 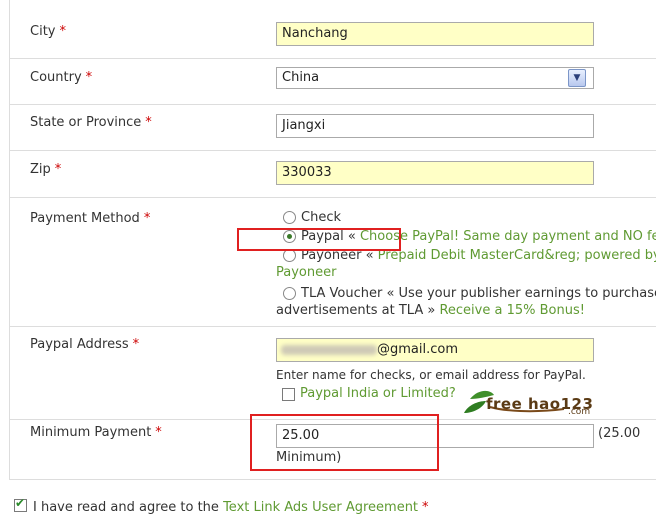 I want to click on payment-method-label: Payment Method *, so click(x=90, y=218).